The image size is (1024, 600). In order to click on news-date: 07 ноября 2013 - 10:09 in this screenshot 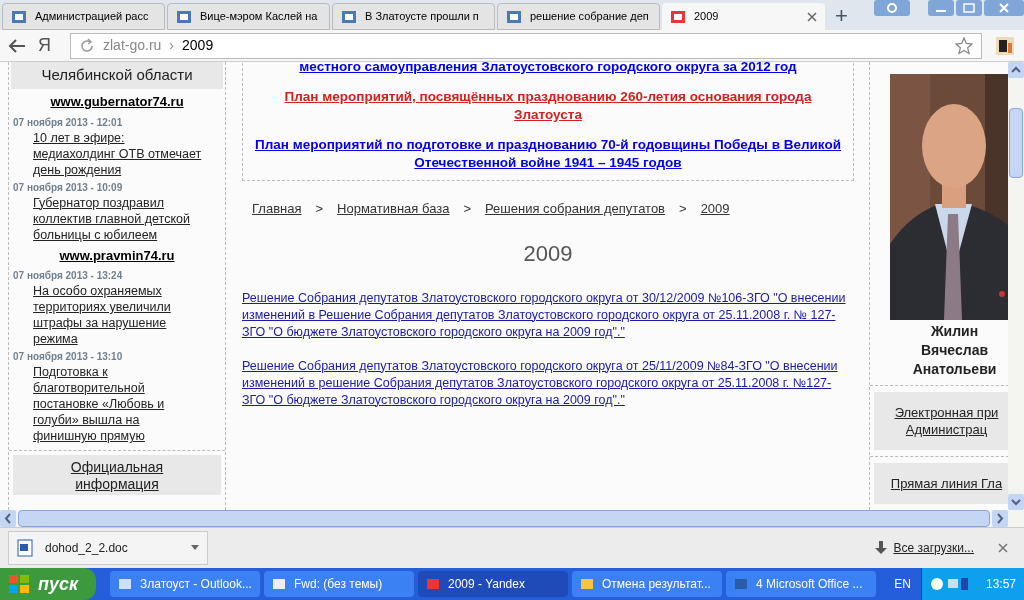, I will do `click(68, 187)`.